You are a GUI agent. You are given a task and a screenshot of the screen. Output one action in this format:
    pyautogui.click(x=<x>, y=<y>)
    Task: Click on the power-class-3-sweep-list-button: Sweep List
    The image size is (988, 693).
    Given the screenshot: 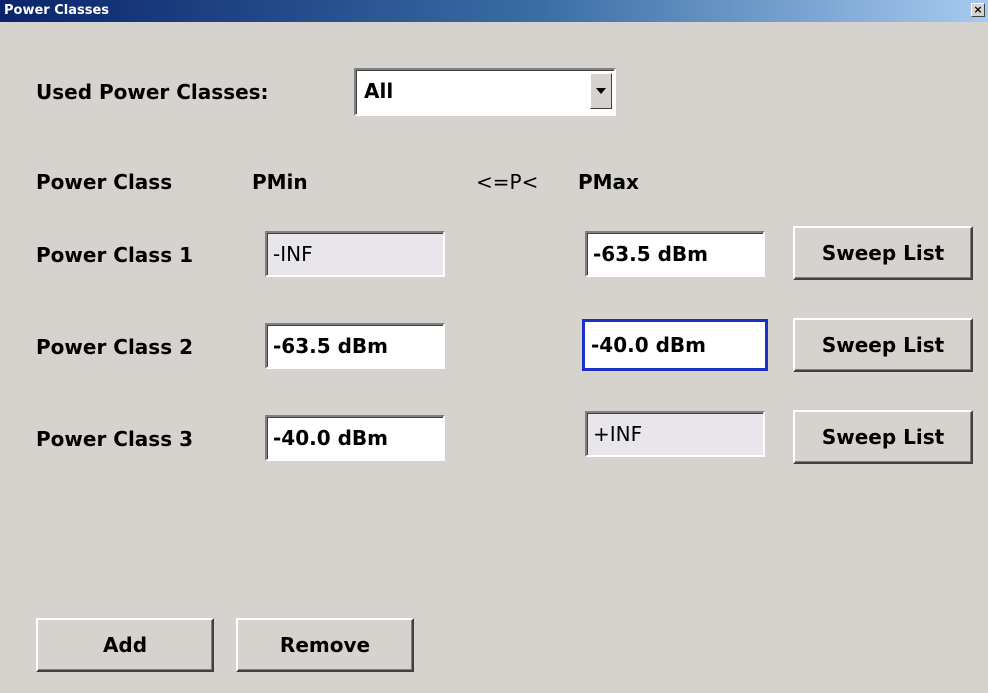 What is the action you would take?
    pyautogui.click(x=883, y=437)
    